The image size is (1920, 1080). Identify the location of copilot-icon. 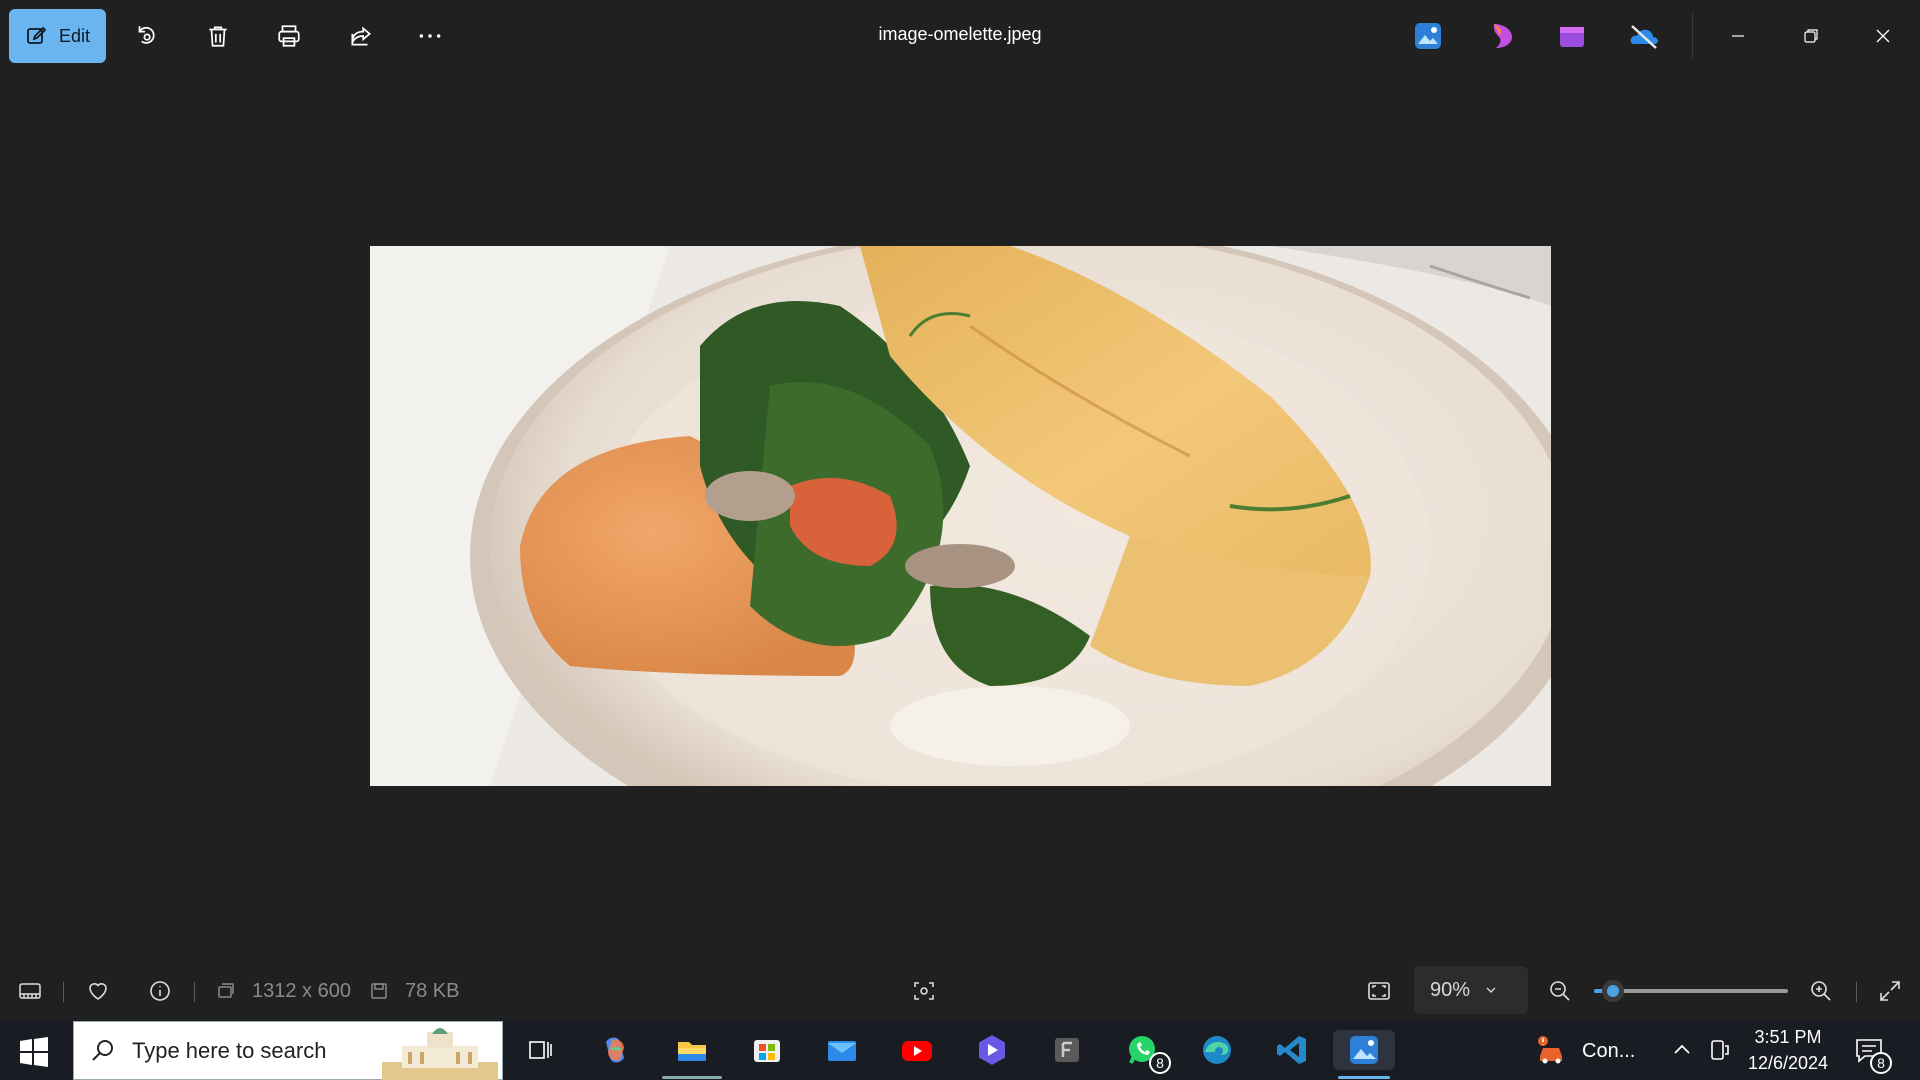
(615, 1050).